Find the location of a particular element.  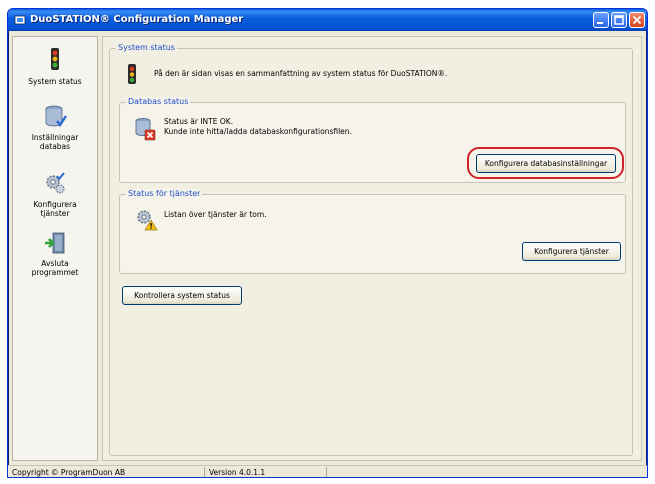

version-text: Version 4.0.1.1 is located at coordinates (237, 472).